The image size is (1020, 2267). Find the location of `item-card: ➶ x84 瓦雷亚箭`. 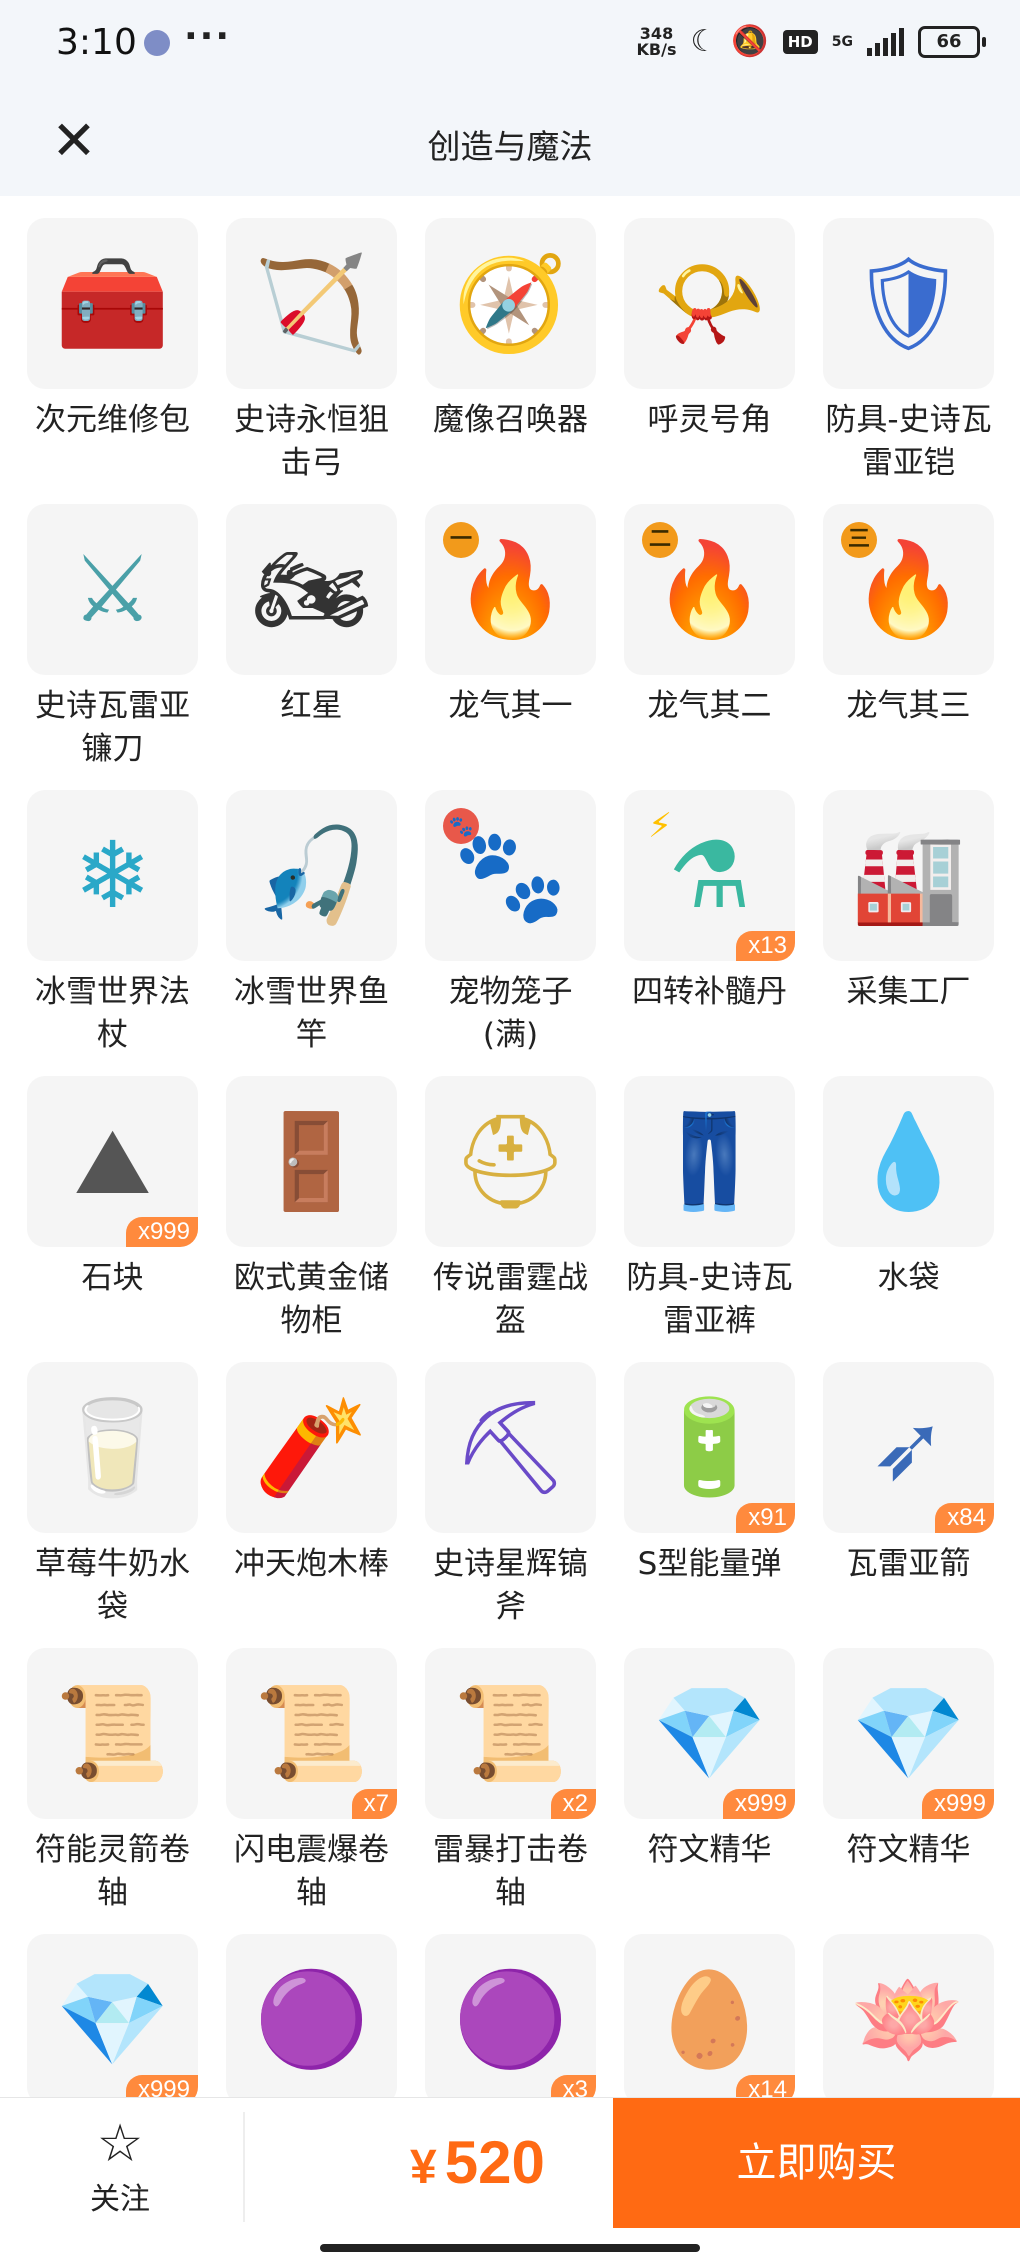

item-card: ➶ x84 瓦雷亚箭 is located at coordinates (908, 1480).